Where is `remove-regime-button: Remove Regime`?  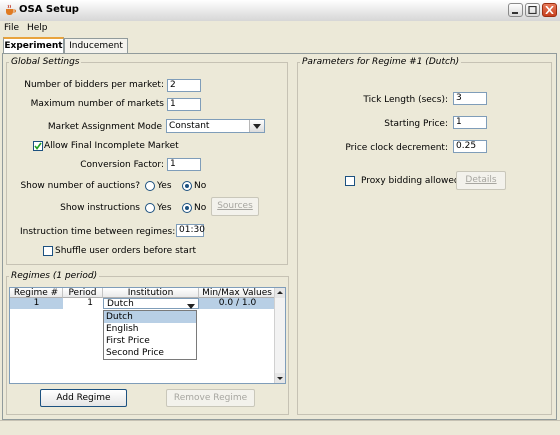 remove-regime-button: Remove Regime is located at coordinates (210, 398).